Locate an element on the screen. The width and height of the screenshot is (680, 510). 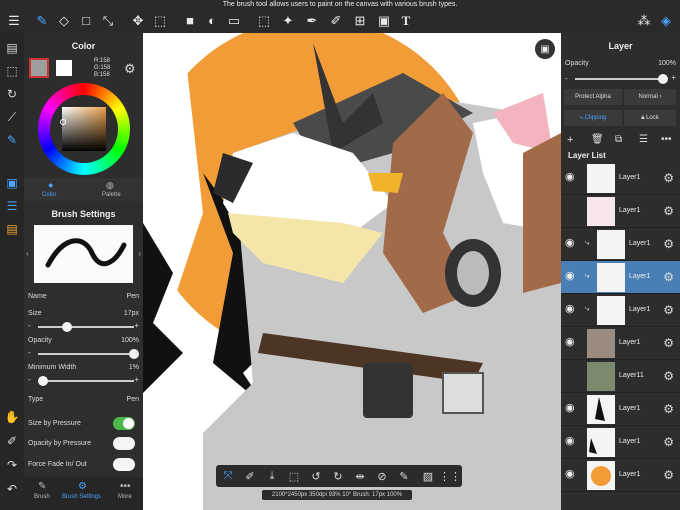
eyedropper-icon: ✐ is located at coordinates (12, 441).